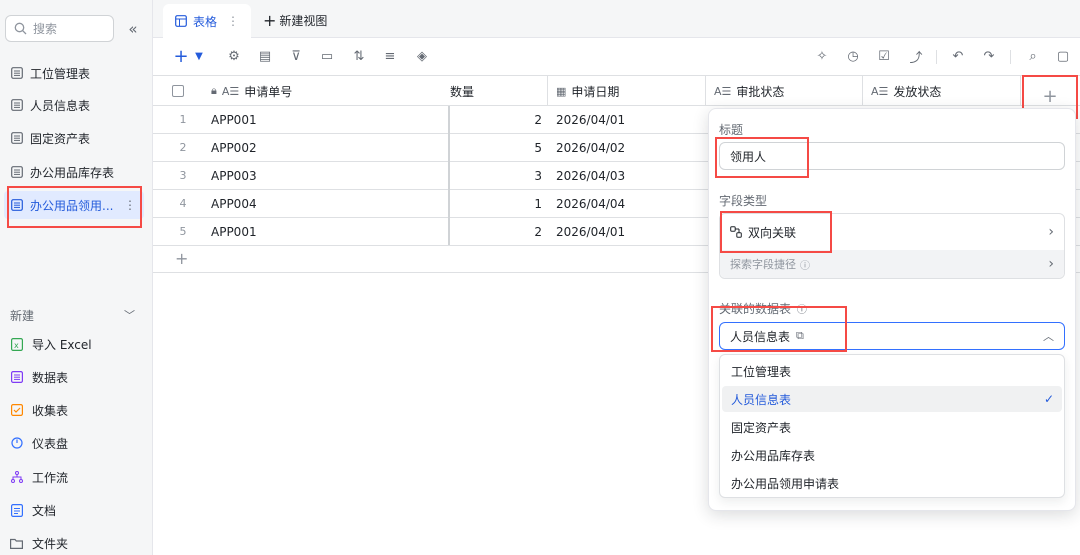 The height and width of the screenshot is (555, 1080). What do you see at coordinates (234, 203) in the screenshot?
I see `cell-request-id: APP004` at bounding box center [234, 203].